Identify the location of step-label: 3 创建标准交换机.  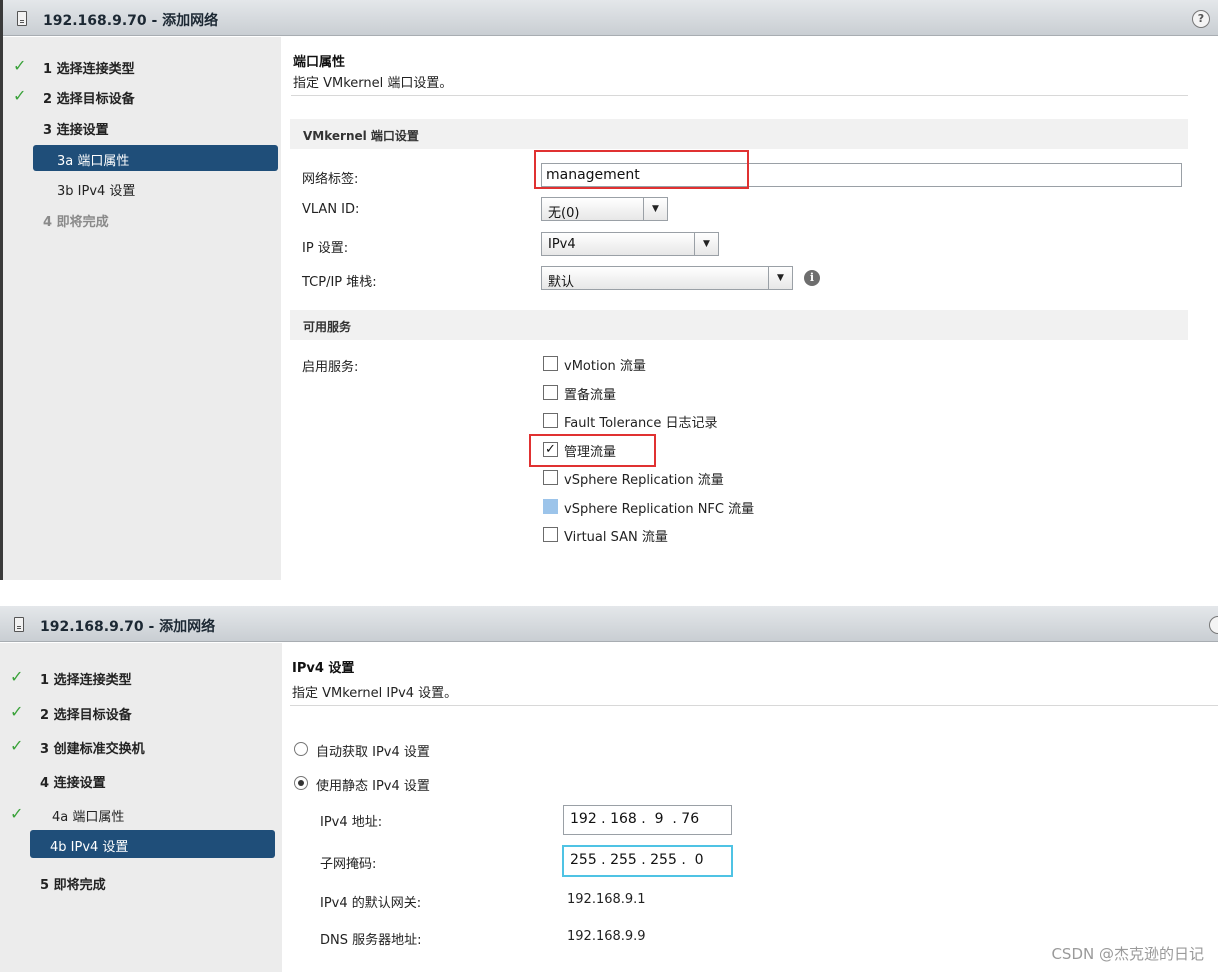
(92, 749).